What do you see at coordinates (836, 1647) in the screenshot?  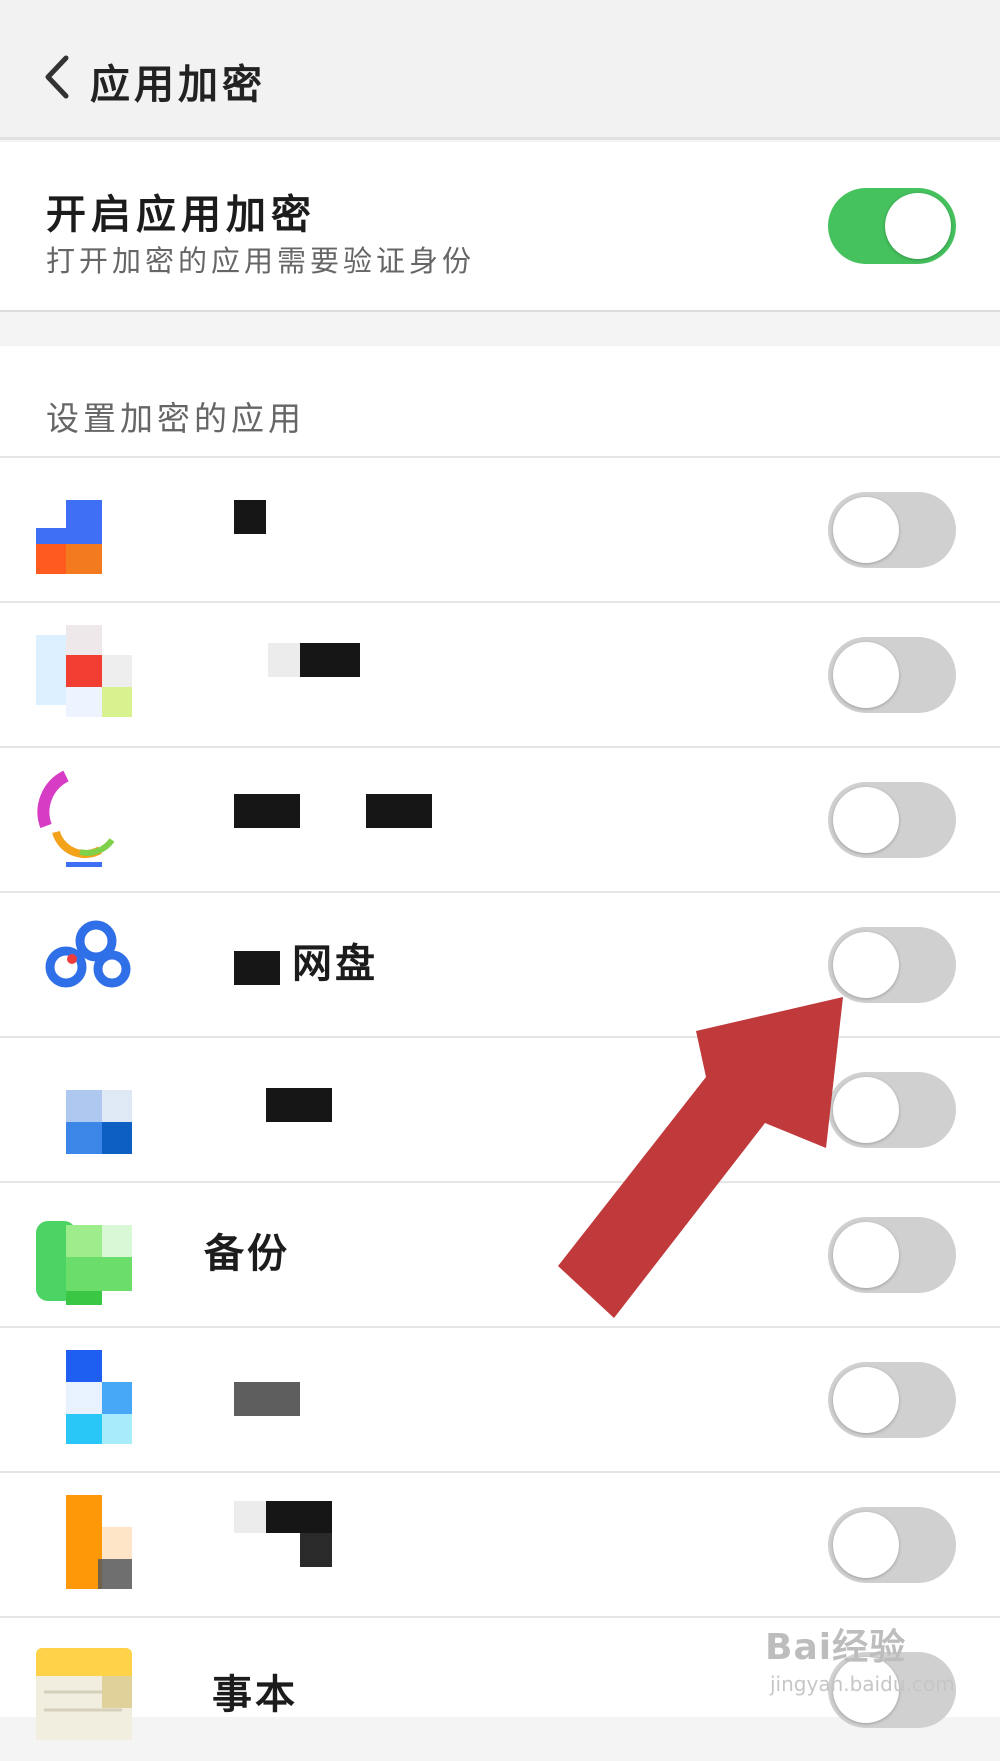 I see `baidu-watermark-logo: Bai经验` at bounding box center [836, 1647].